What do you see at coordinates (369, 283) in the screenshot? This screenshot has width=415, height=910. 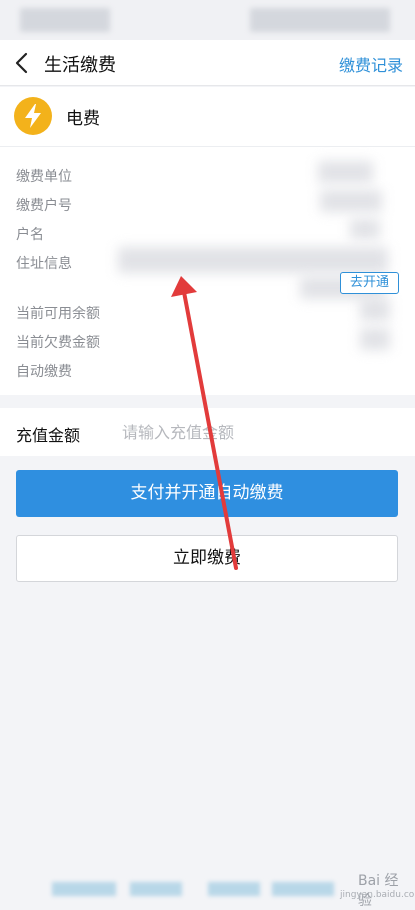 I see `enable-autopay-button: 去开通` at bounding box center [369, 283].